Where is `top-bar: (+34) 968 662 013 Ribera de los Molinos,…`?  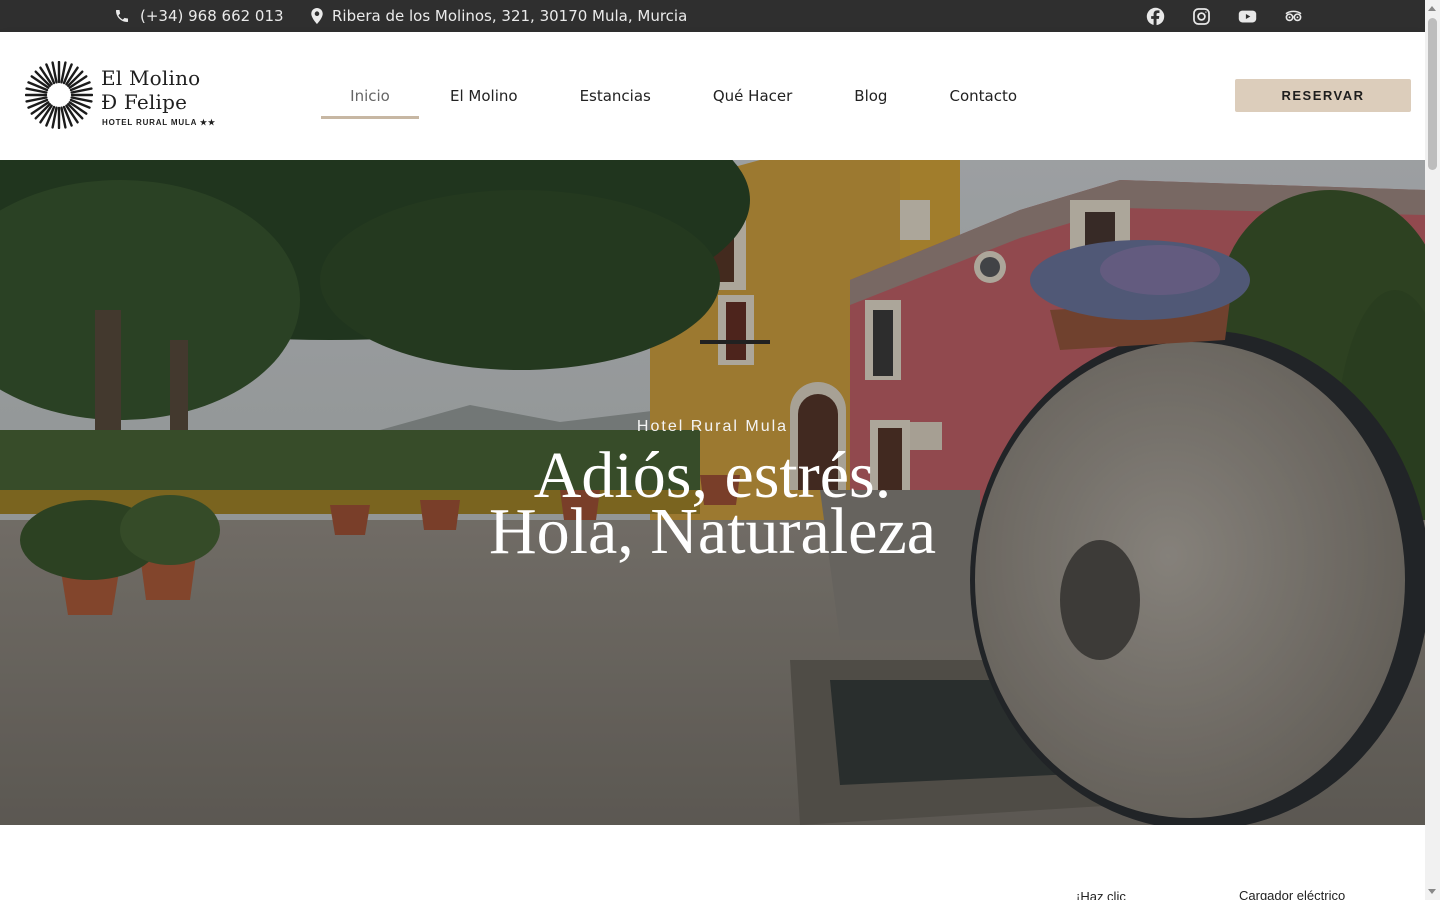
top-bar: (+34) 968 662 013 Ribera de los Molinos,… is located at coordinates (712, 16).